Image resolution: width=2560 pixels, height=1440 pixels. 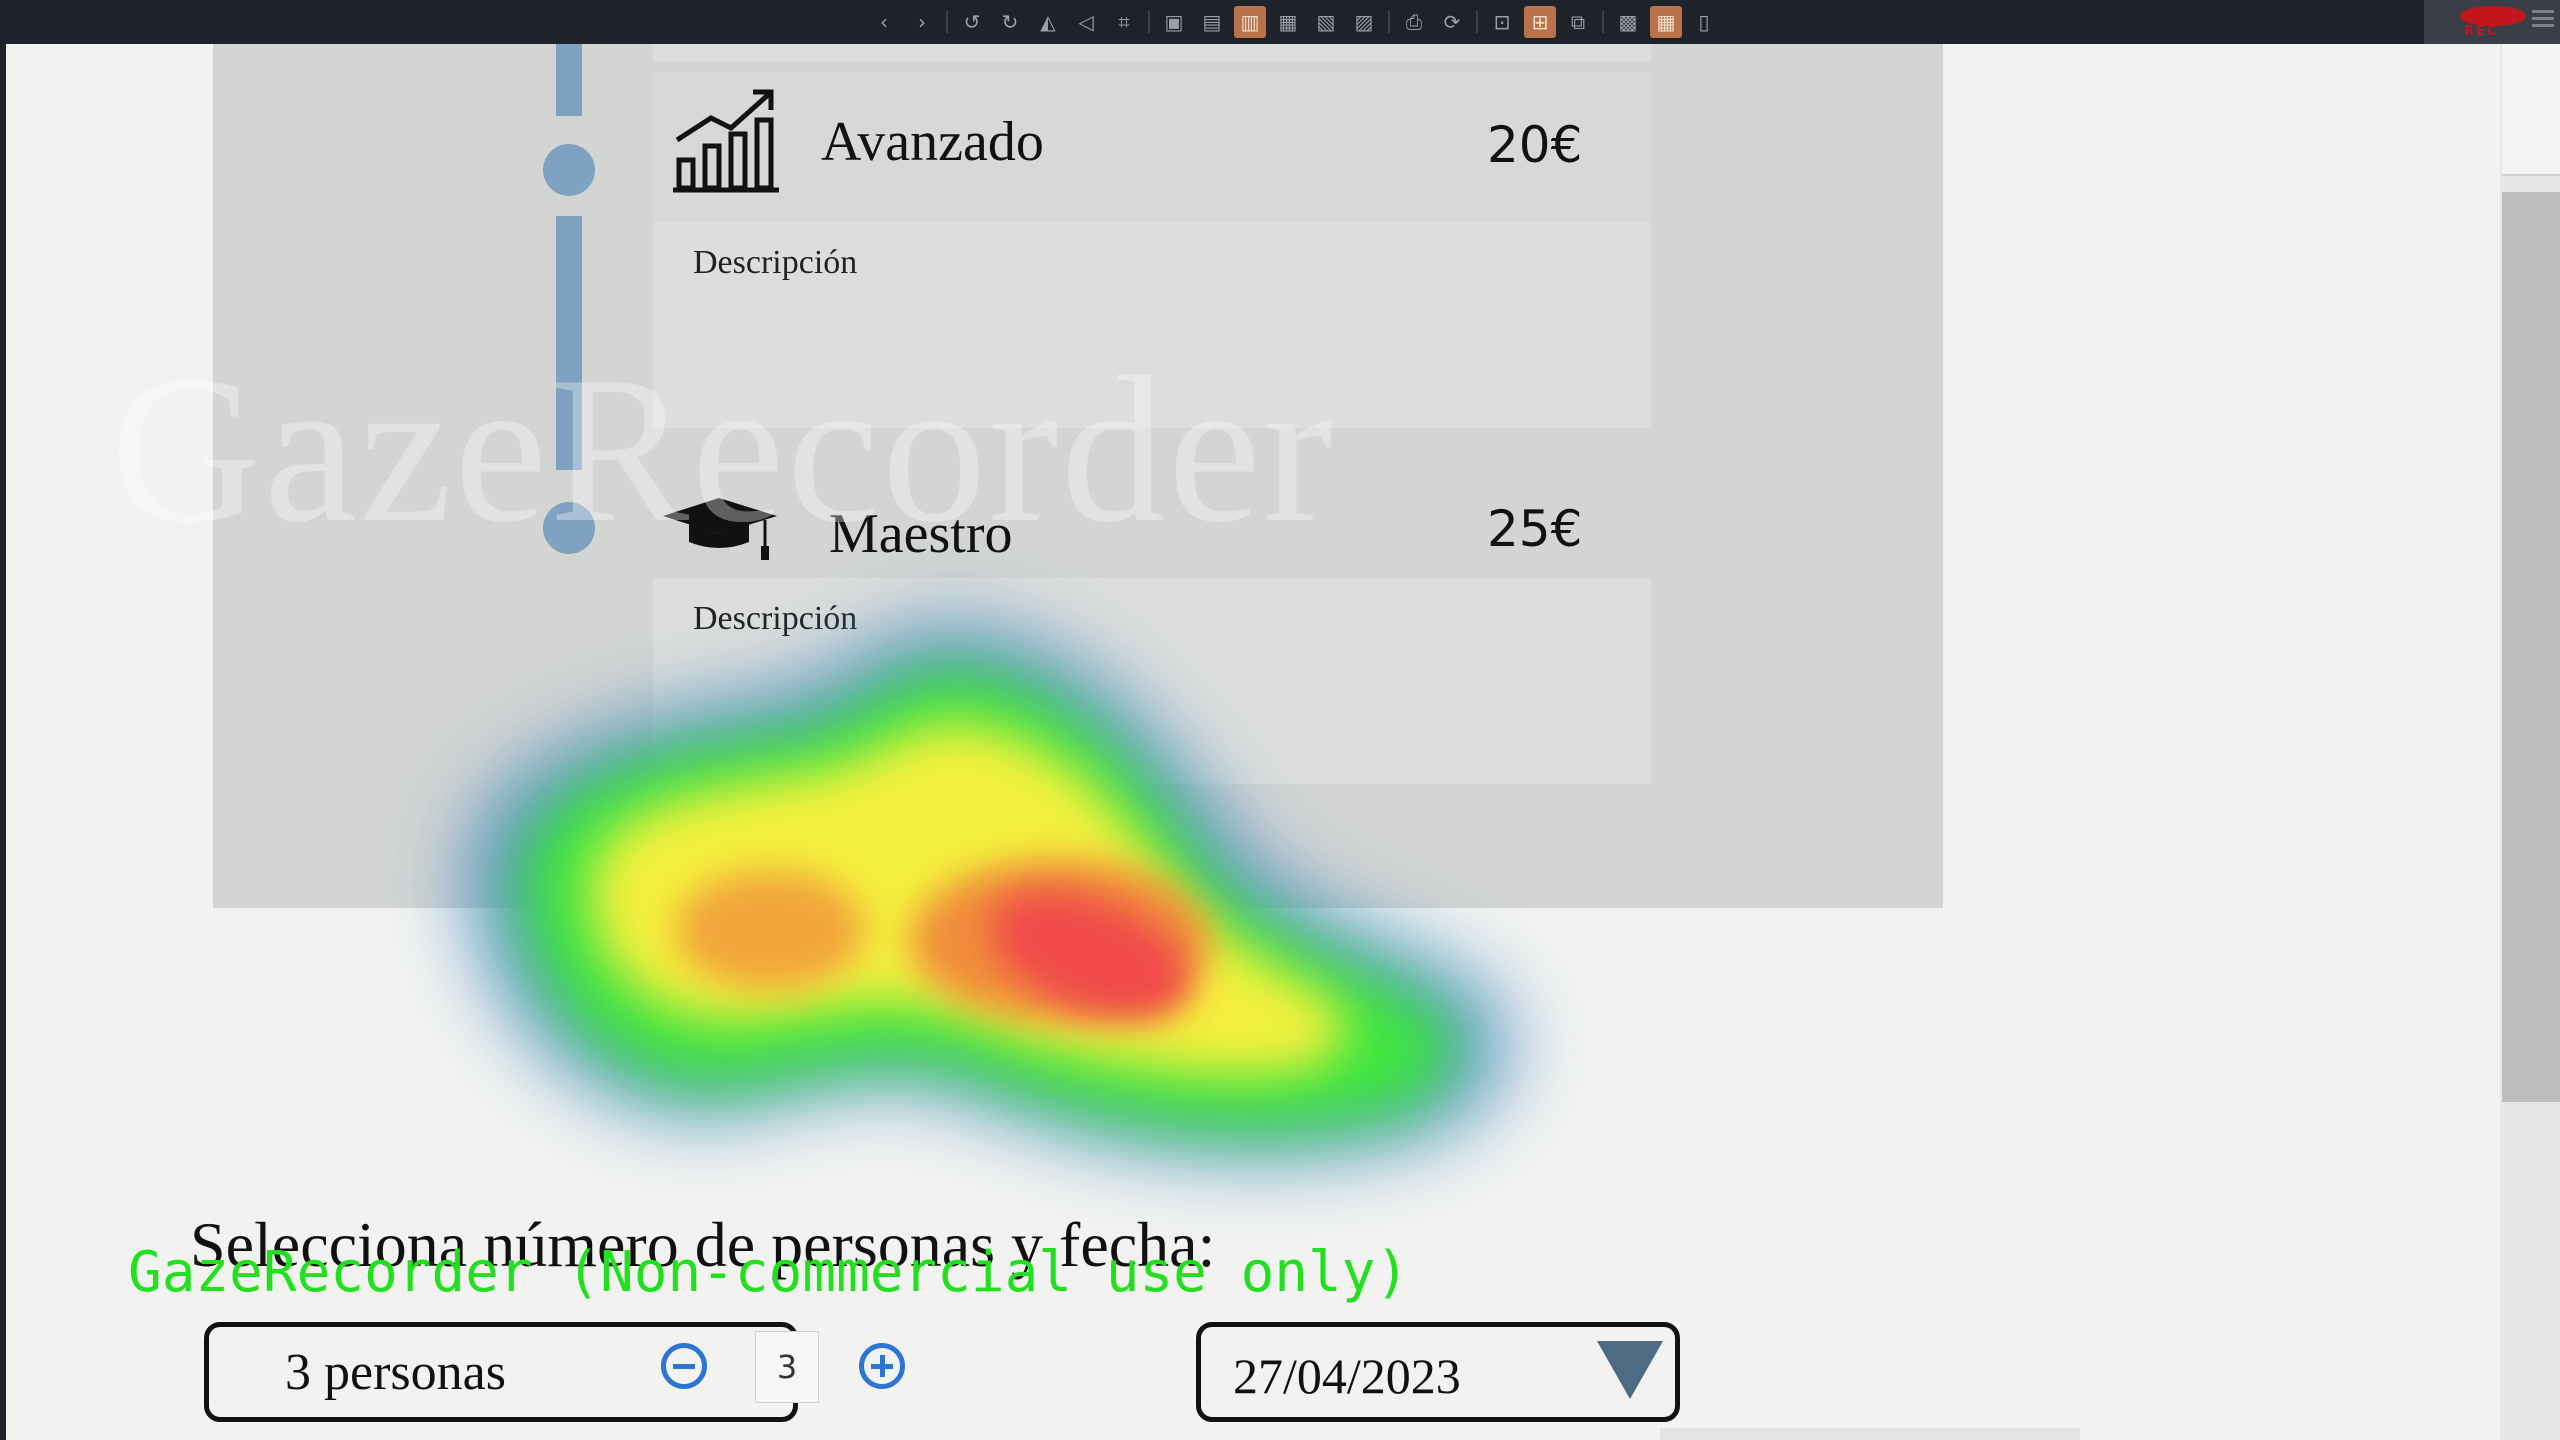 I want to click on expand-icon: ⊞, so click(x=1540, y=22).